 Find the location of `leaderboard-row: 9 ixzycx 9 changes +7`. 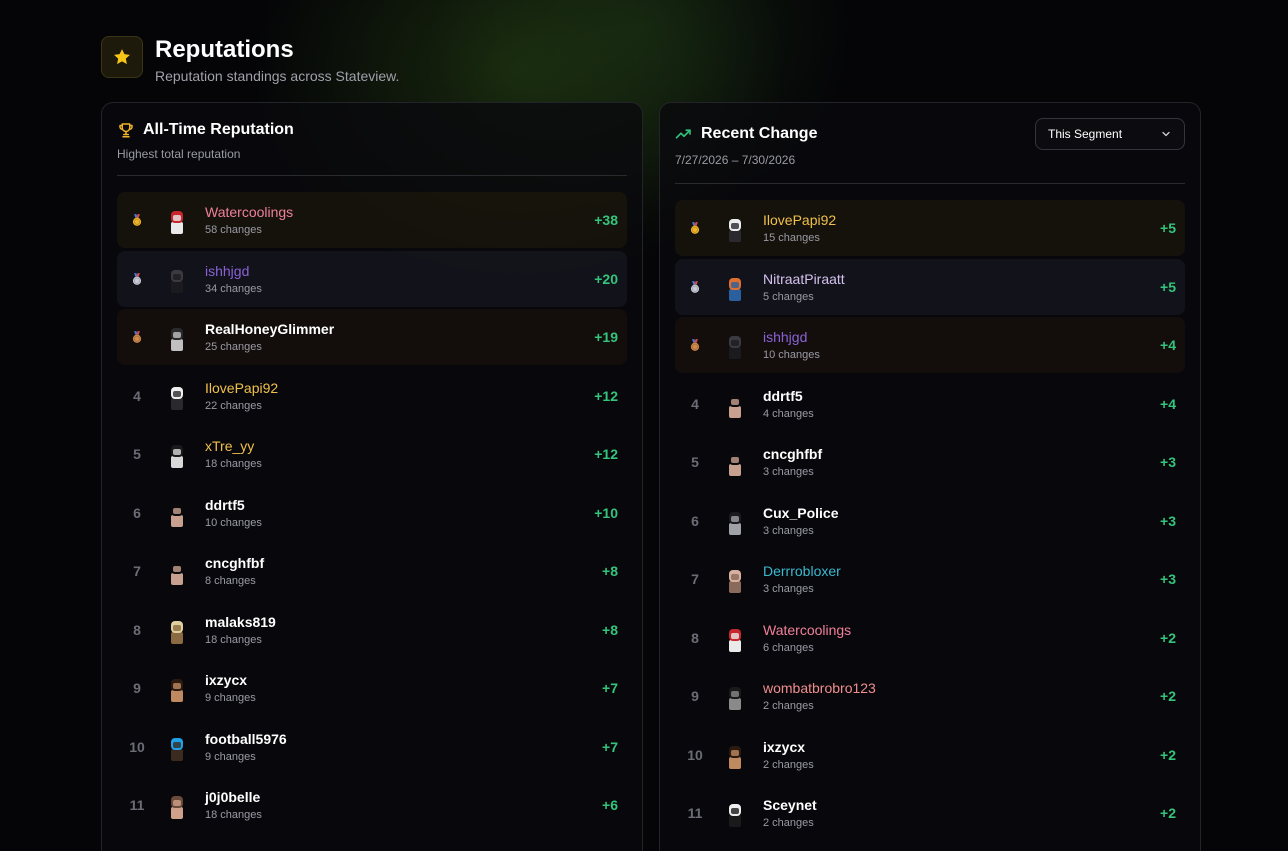

leaderboard-row: 9 ixzycx 9 changes +7 is located at coordinates (372, 688).